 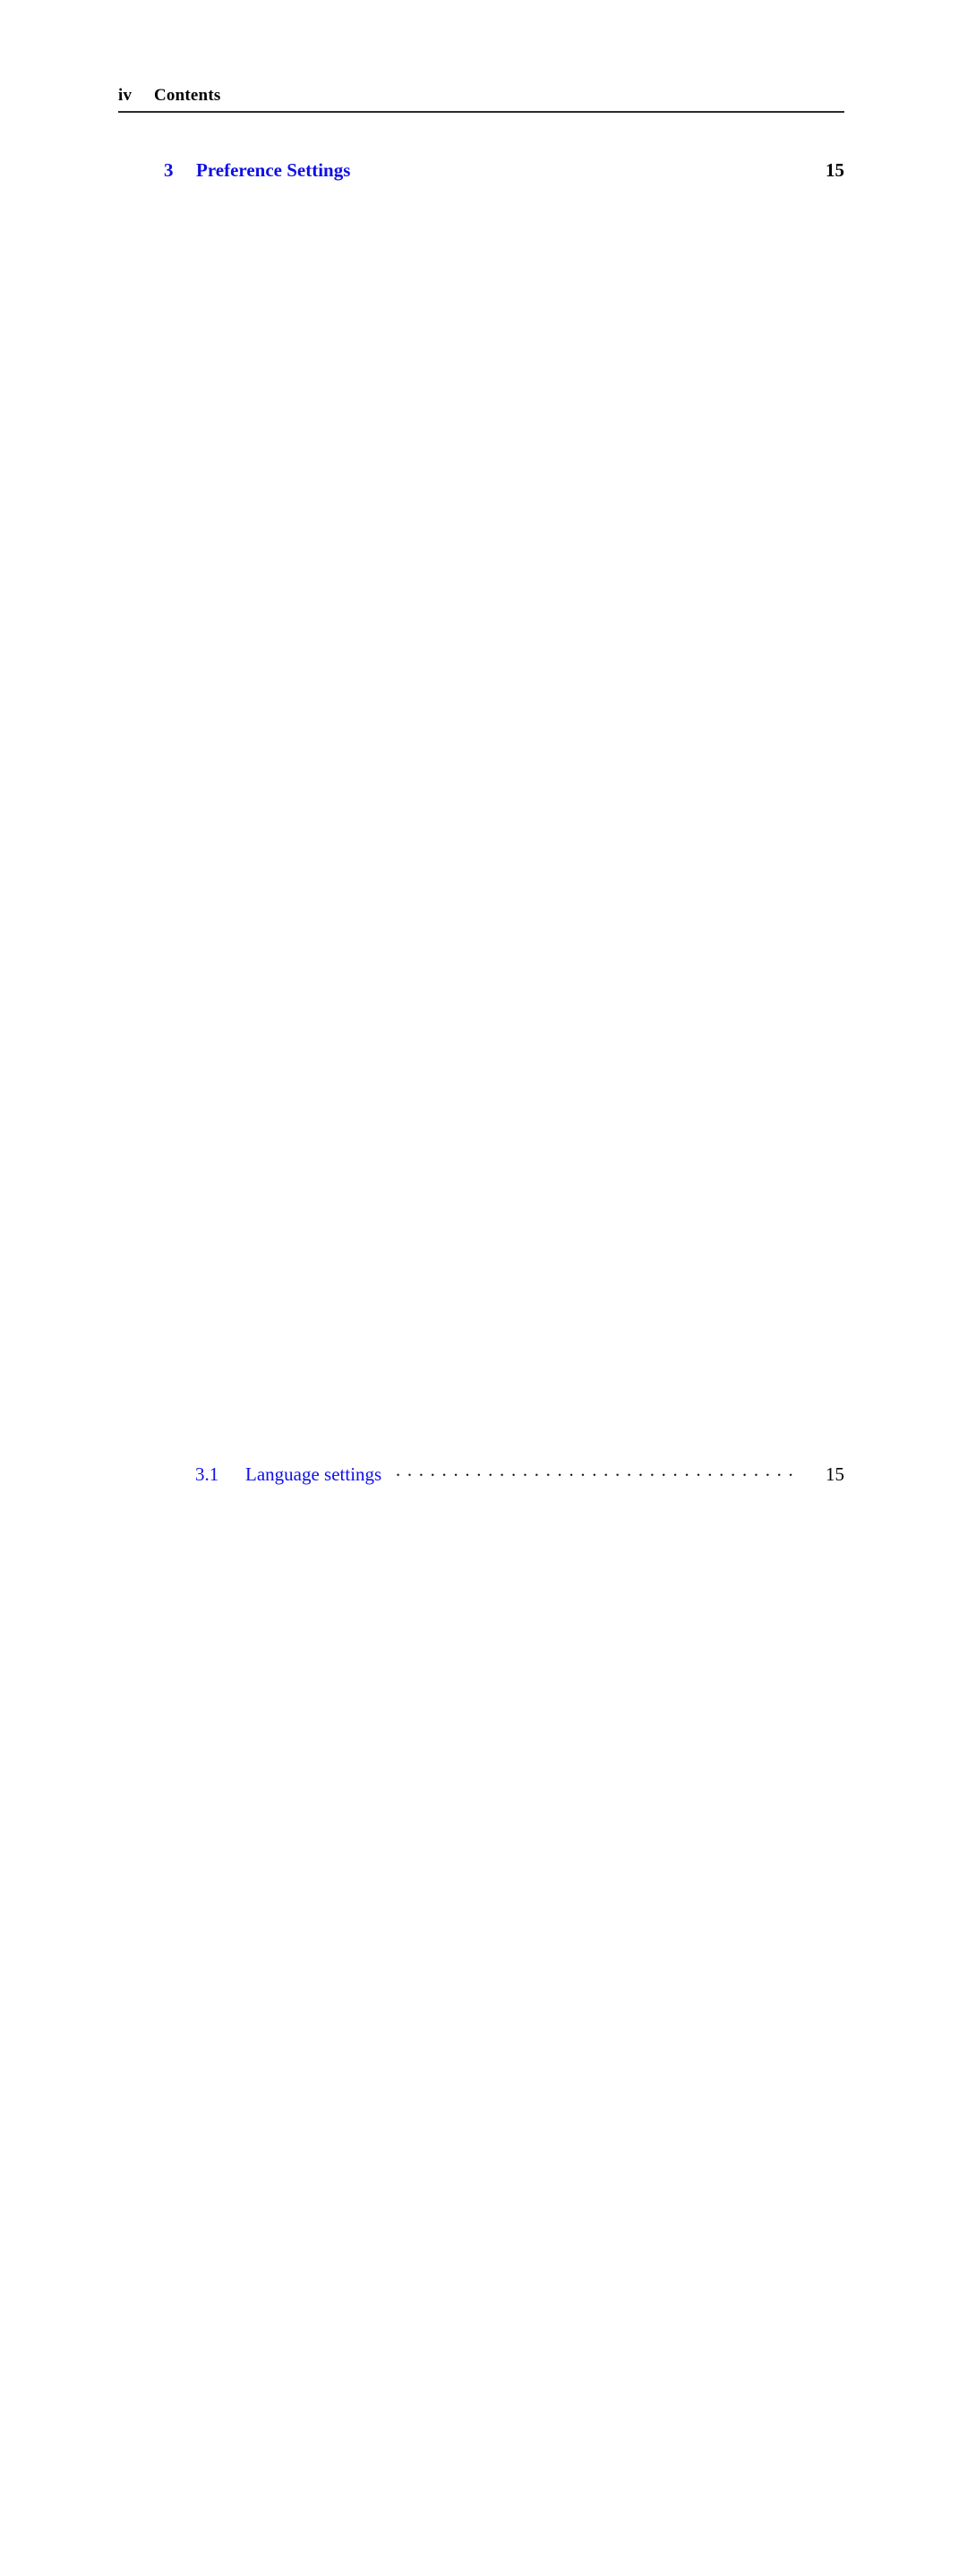 I want to click on page-folio: iv, so click(x=125, y=95).